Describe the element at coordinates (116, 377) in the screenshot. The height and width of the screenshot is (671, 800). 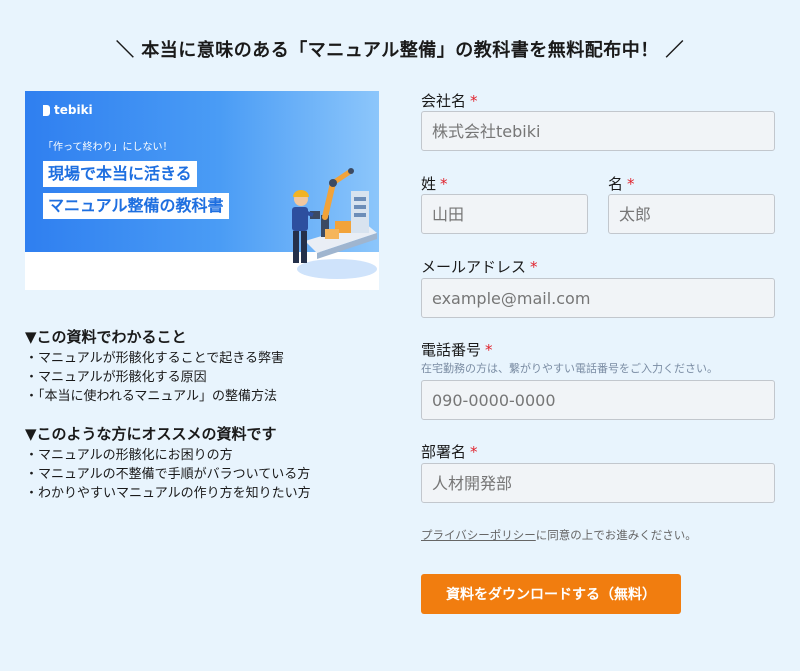
I see `list-item: ・マニュアルが形骸化する原因` at that location.